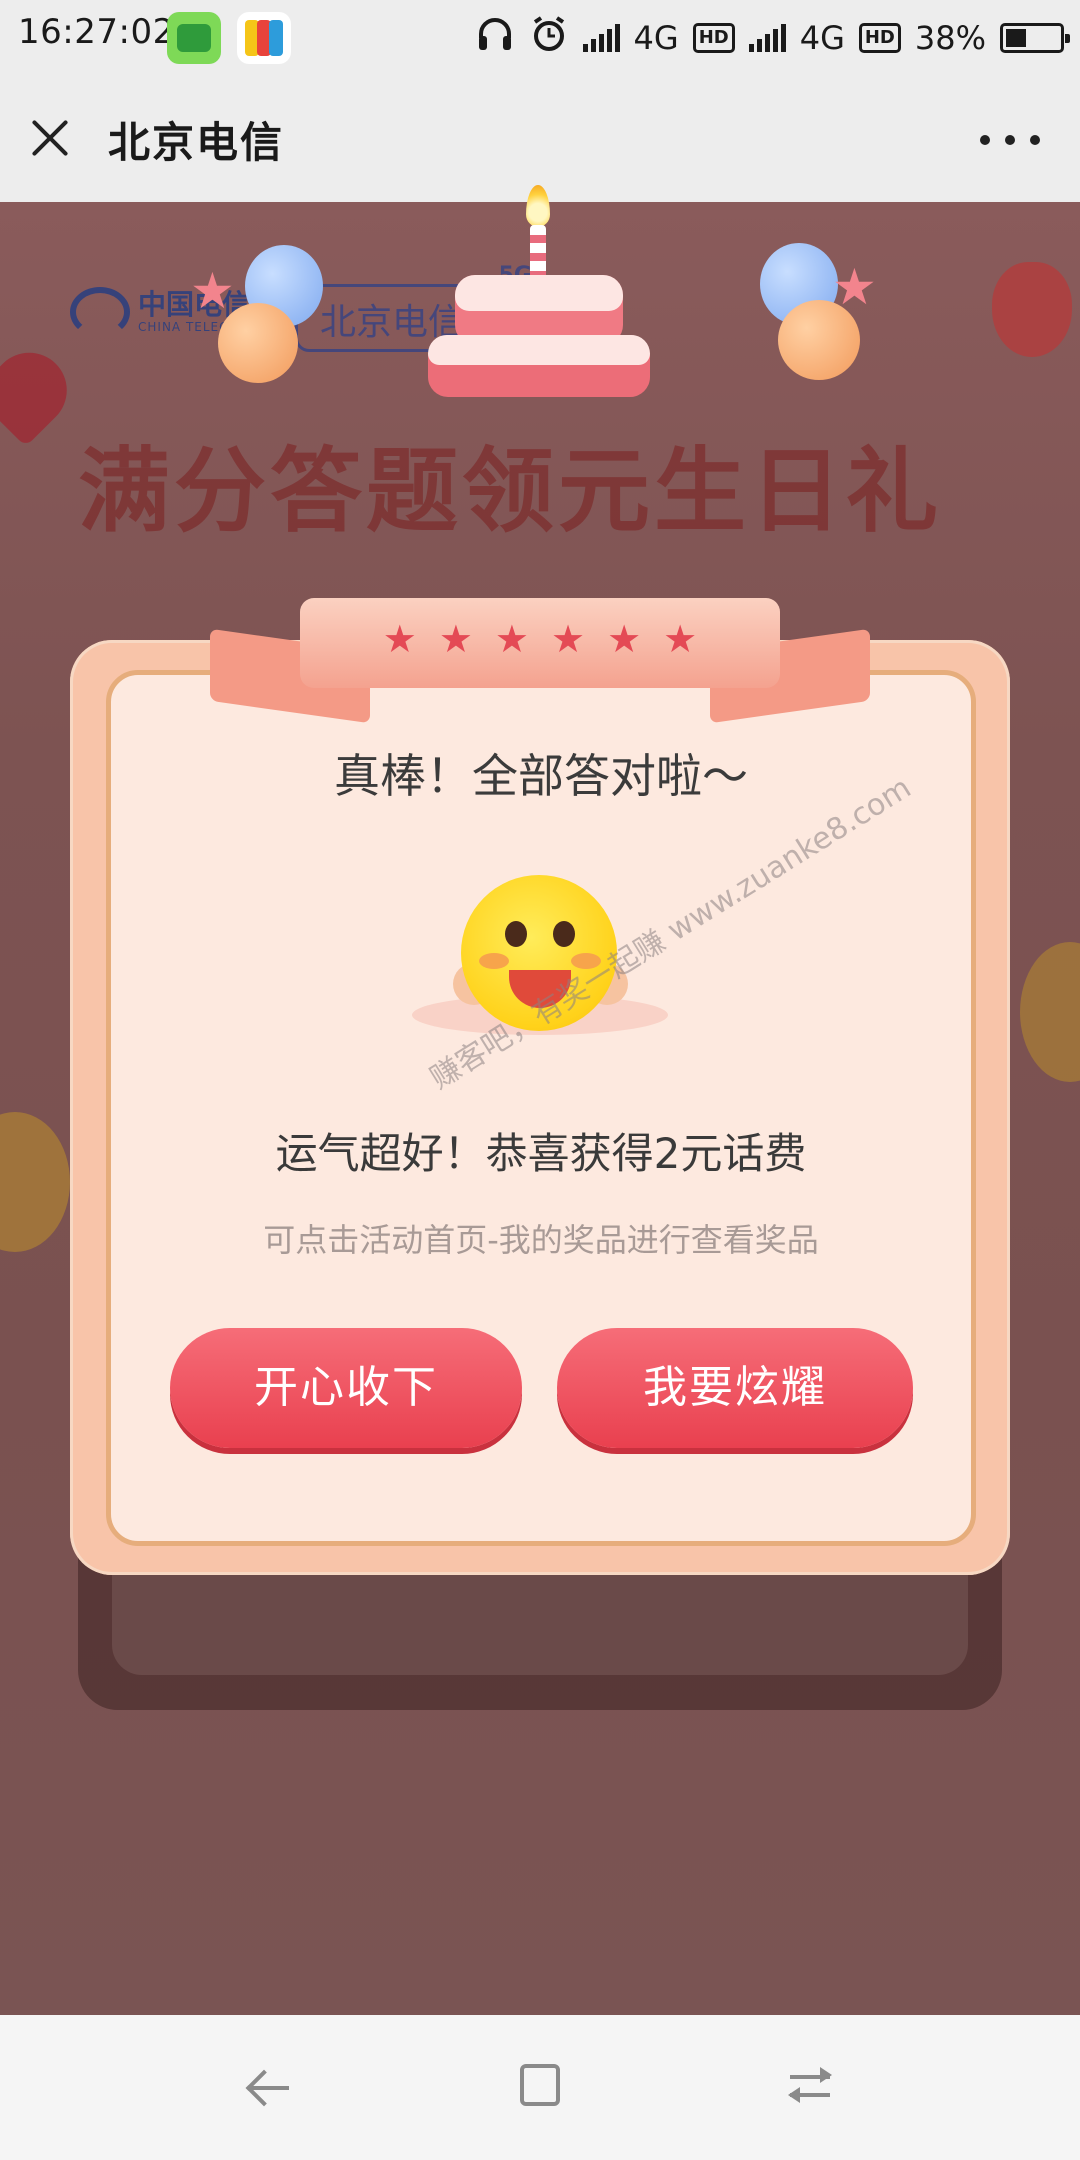 Image resolution: width=1080 pixels, height=2160 pixels. Describe the element at coordinates (601, 38) in the screenshot. I see `signal-strength-icon` at that location.